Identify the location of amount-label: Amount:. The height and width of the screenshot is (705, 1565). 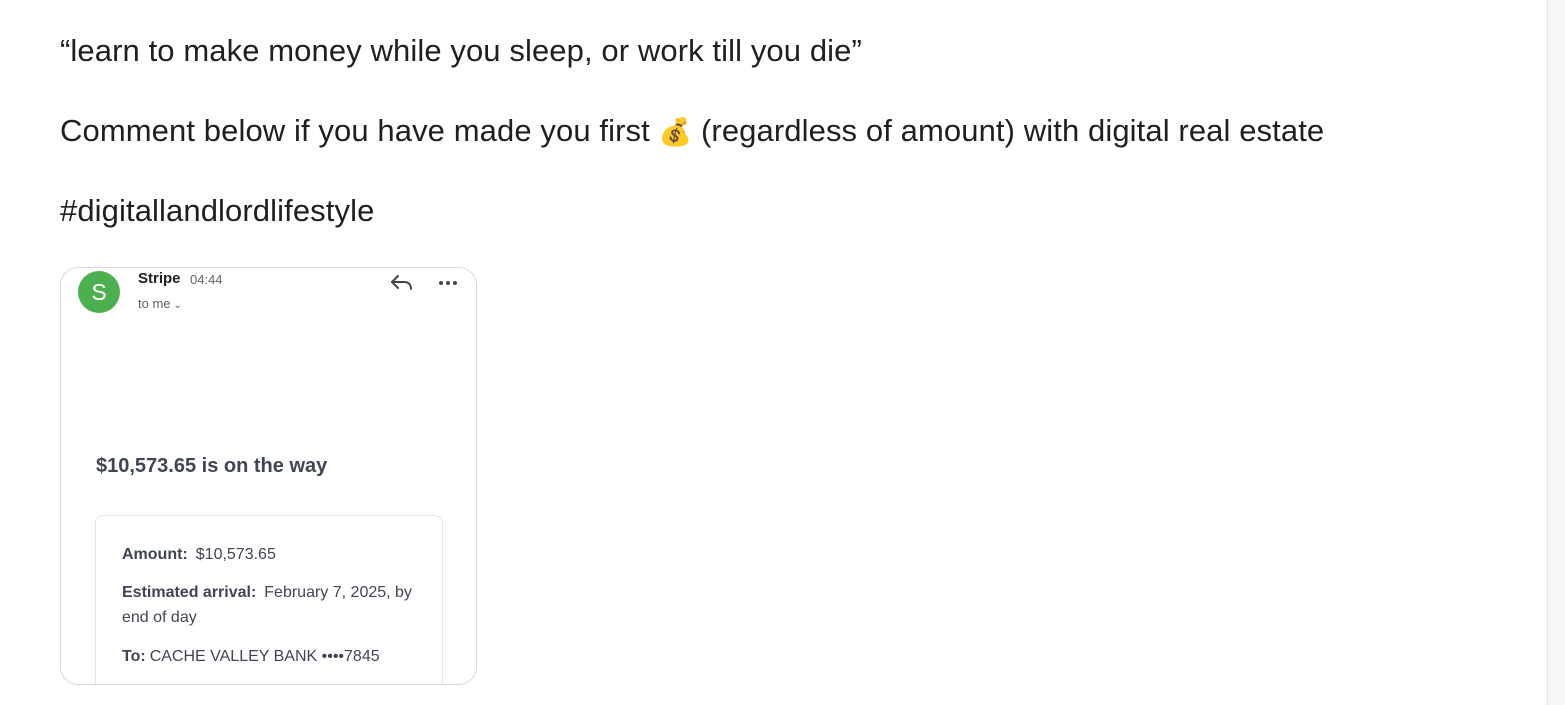
(155, 554).